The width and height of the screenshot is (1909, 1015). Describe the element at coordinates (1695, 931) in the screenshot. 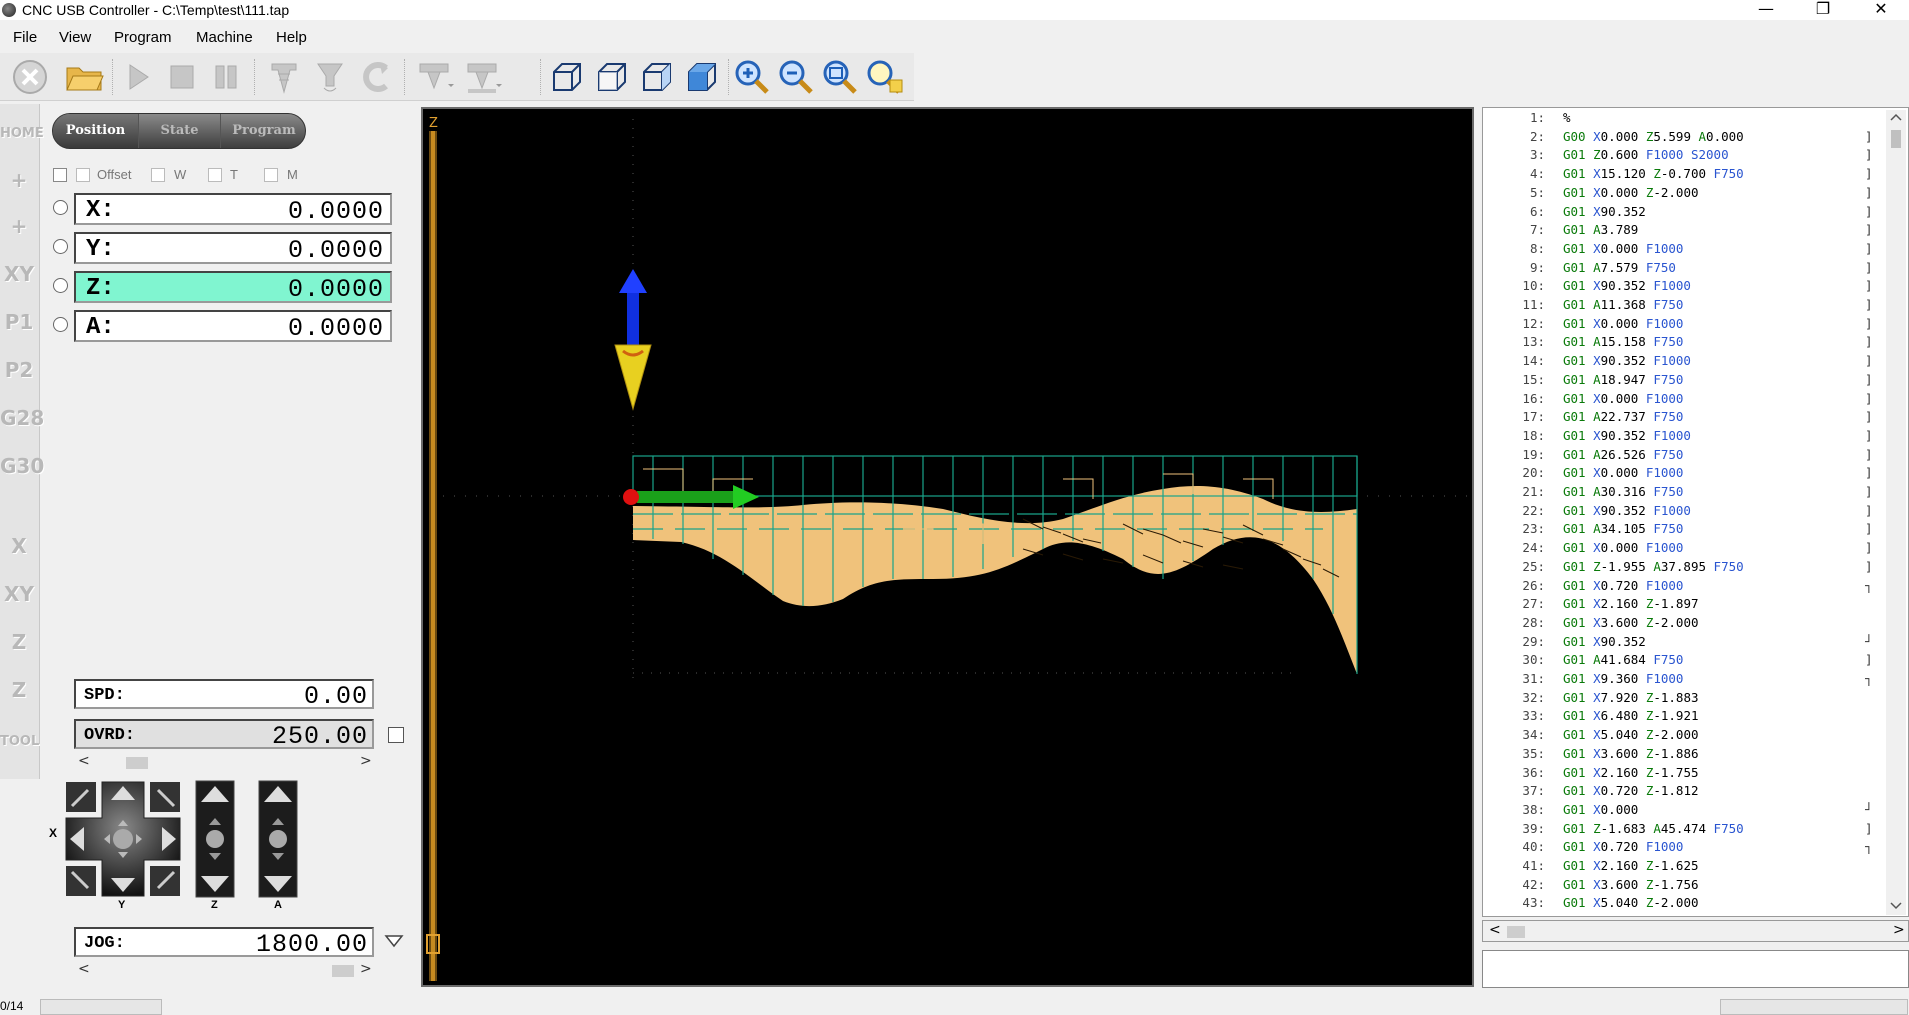

I see `gcode-horizontal-scrollbar: < >` at that location.